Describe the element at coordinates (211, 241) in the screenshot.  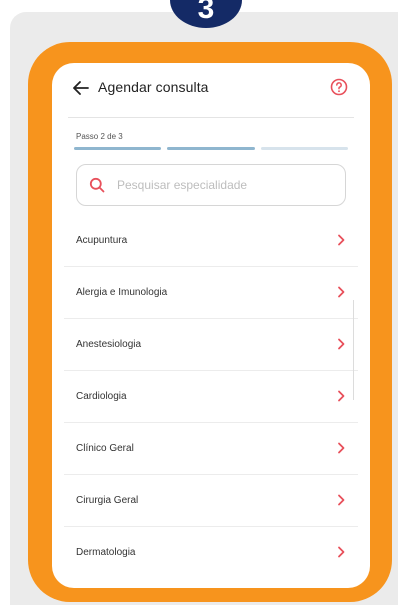
I see `list-item: Acupuntura` at that location.